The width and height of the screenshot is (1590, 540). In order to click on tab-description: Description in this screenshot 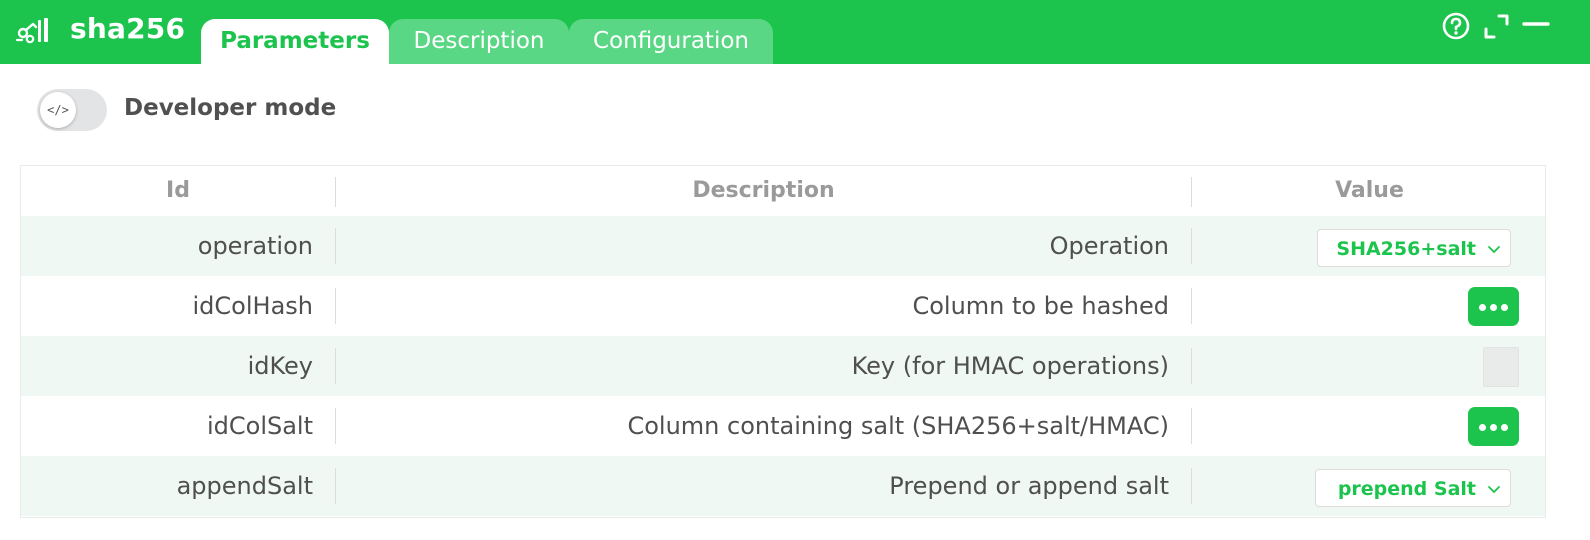, I will do `click(479, 41)`.